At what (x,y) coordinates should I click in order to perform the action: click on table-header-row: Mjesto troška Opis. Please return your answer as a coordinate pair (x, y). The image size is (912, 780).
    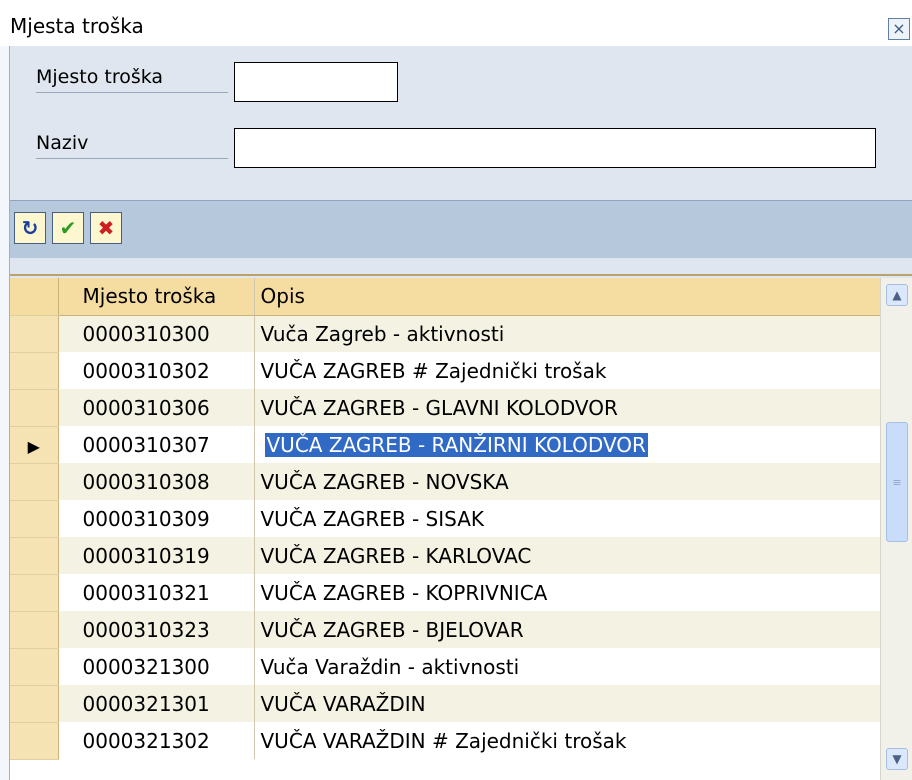
    Looking at the image, I should click on (447, 297).